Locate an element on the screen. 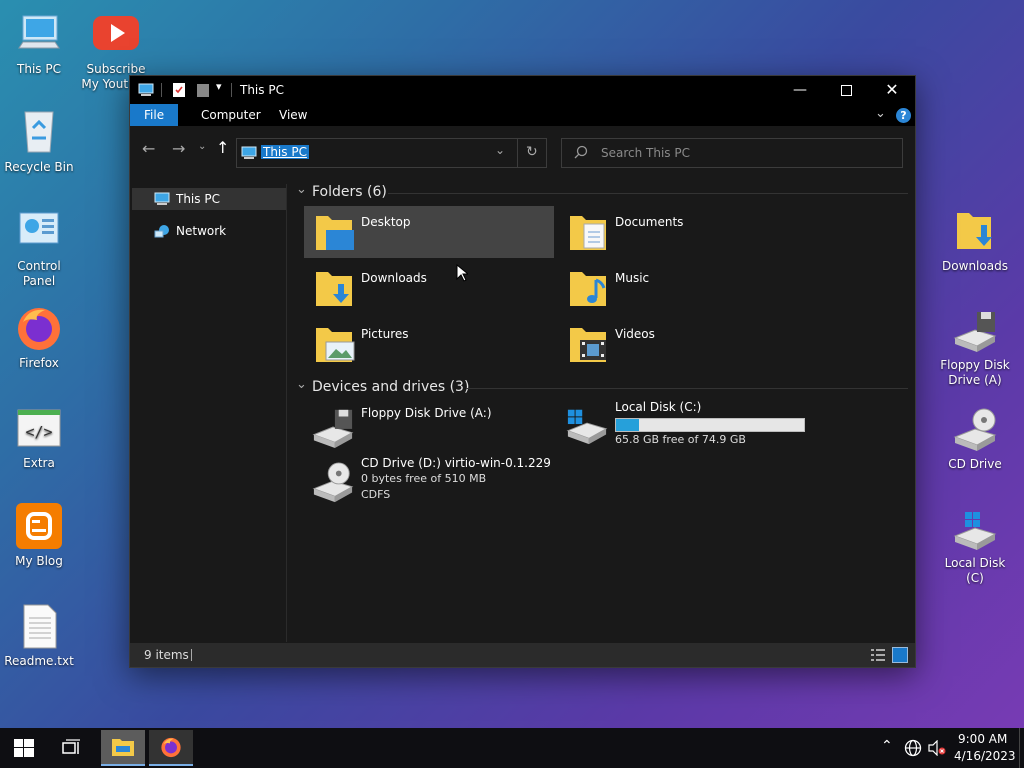 The image size is (1024, 768). maximize-icon is located at coordinates (846, 90).